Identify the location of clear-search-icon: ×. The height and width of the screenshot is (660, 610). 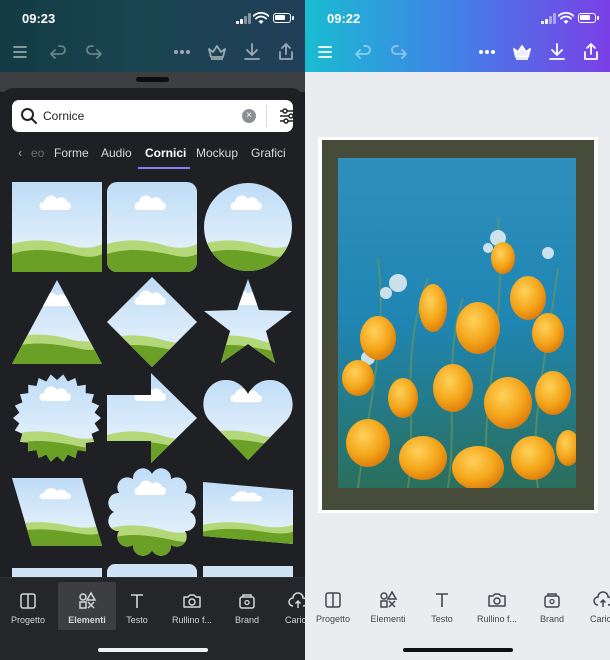
(249, 116).